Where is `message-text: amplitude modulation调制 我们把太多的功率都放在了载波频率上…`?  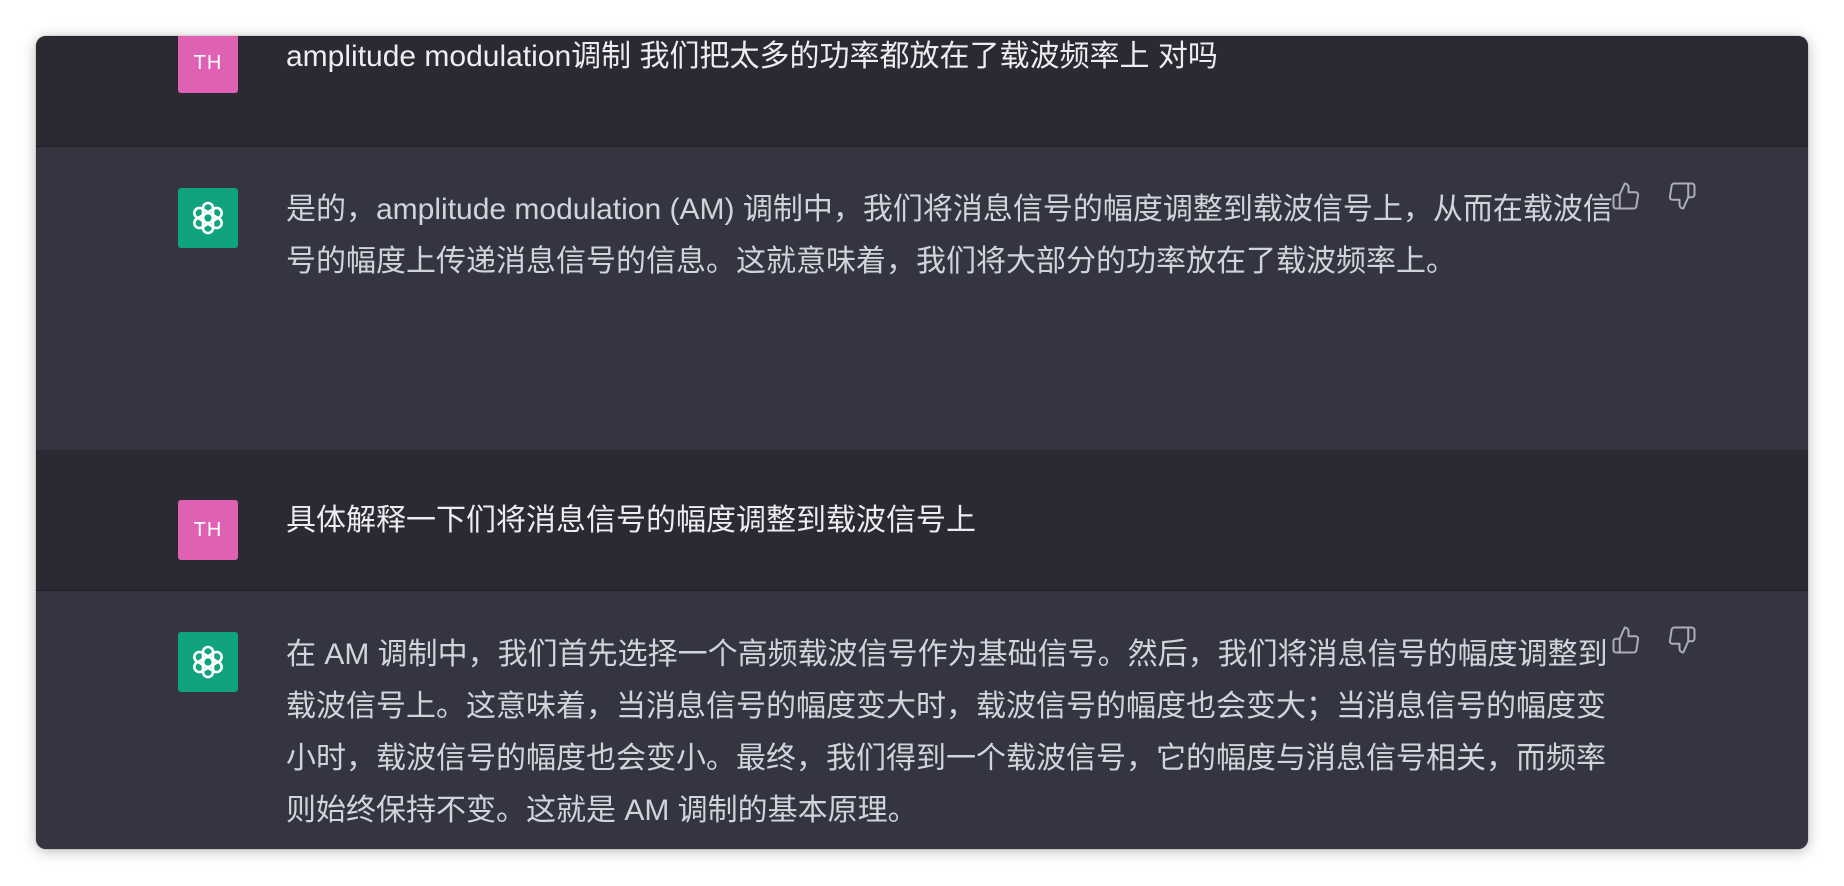
message-text: amplitude modulation调制 我们把太多的功率都放在了载波频率上… is located at coordinates (752, 56).